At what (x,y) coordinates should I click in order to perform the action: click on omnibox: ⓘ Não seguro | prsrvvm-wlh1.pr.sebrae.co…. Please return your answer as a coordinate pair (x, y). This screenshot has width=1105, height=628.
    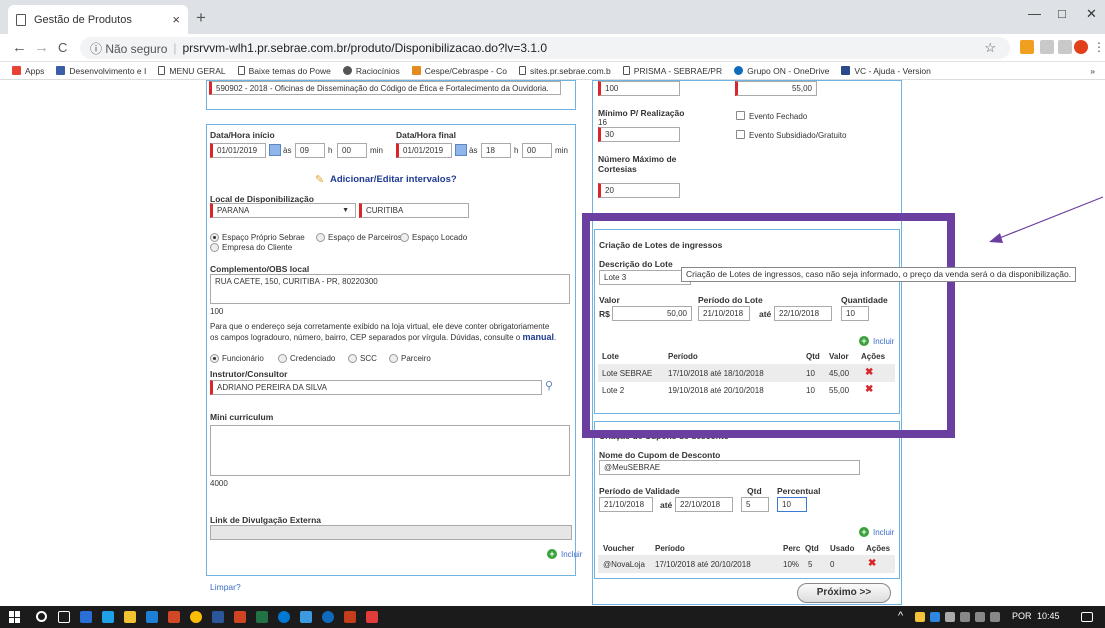
    Looking at the image, I should click on (545, 48).